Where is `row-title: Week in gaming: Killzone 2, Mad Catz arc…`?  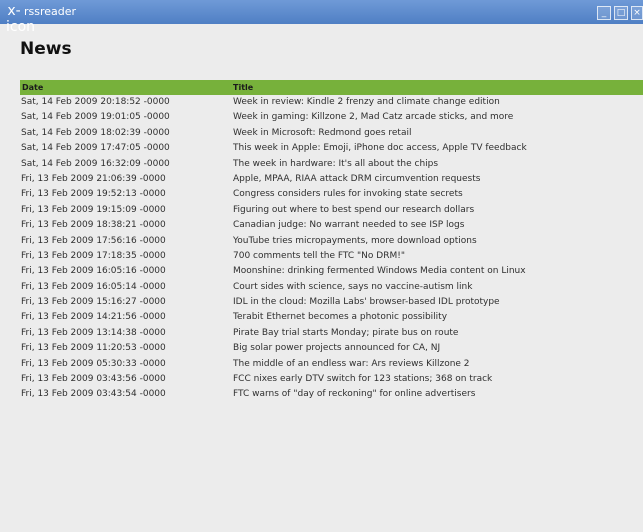 row-title: Week in gaming: Killzone 2, Mad Catz arc… is located at coordinates (373, 117).